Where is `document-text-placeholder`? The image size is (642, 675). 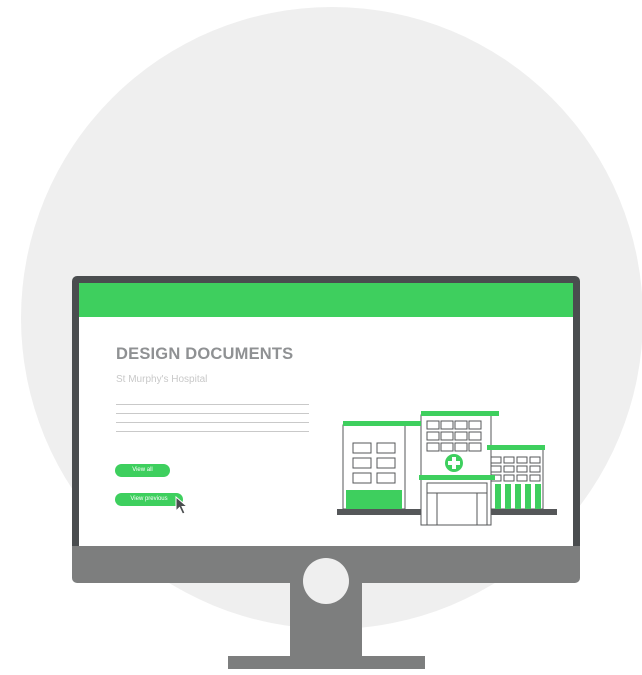 document-text-placeholder is located at coordinates (212, 422).